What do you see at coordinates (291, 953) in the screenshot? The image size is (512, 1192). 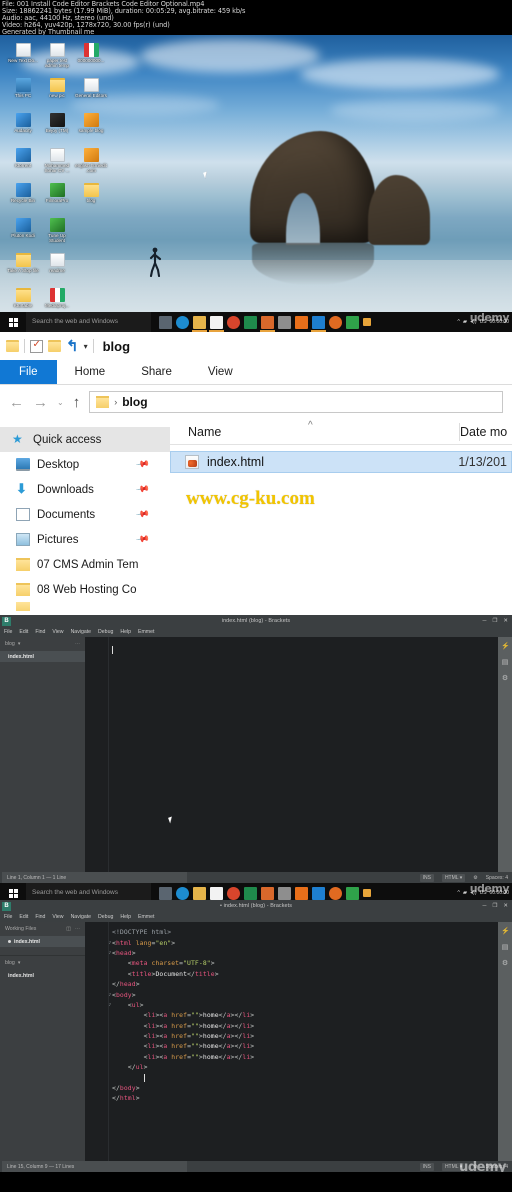 I see `code-line: 3▽<head>` at bounding box center [291, 953].